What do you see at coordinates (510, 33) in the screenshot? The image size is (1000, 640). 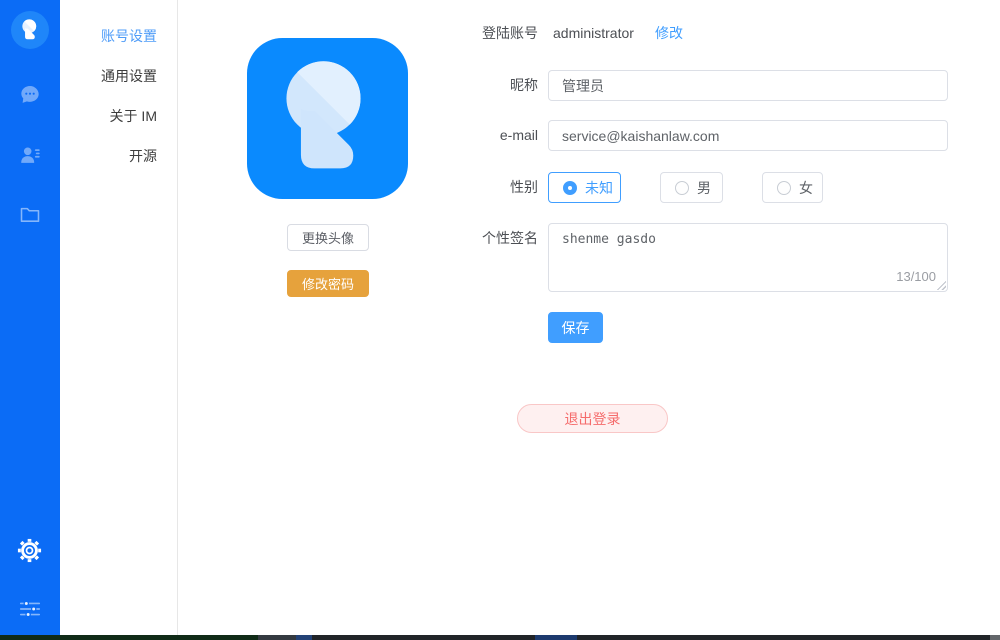 I see `login-account-label: 登陆账号` at bounding box center [510, 33].